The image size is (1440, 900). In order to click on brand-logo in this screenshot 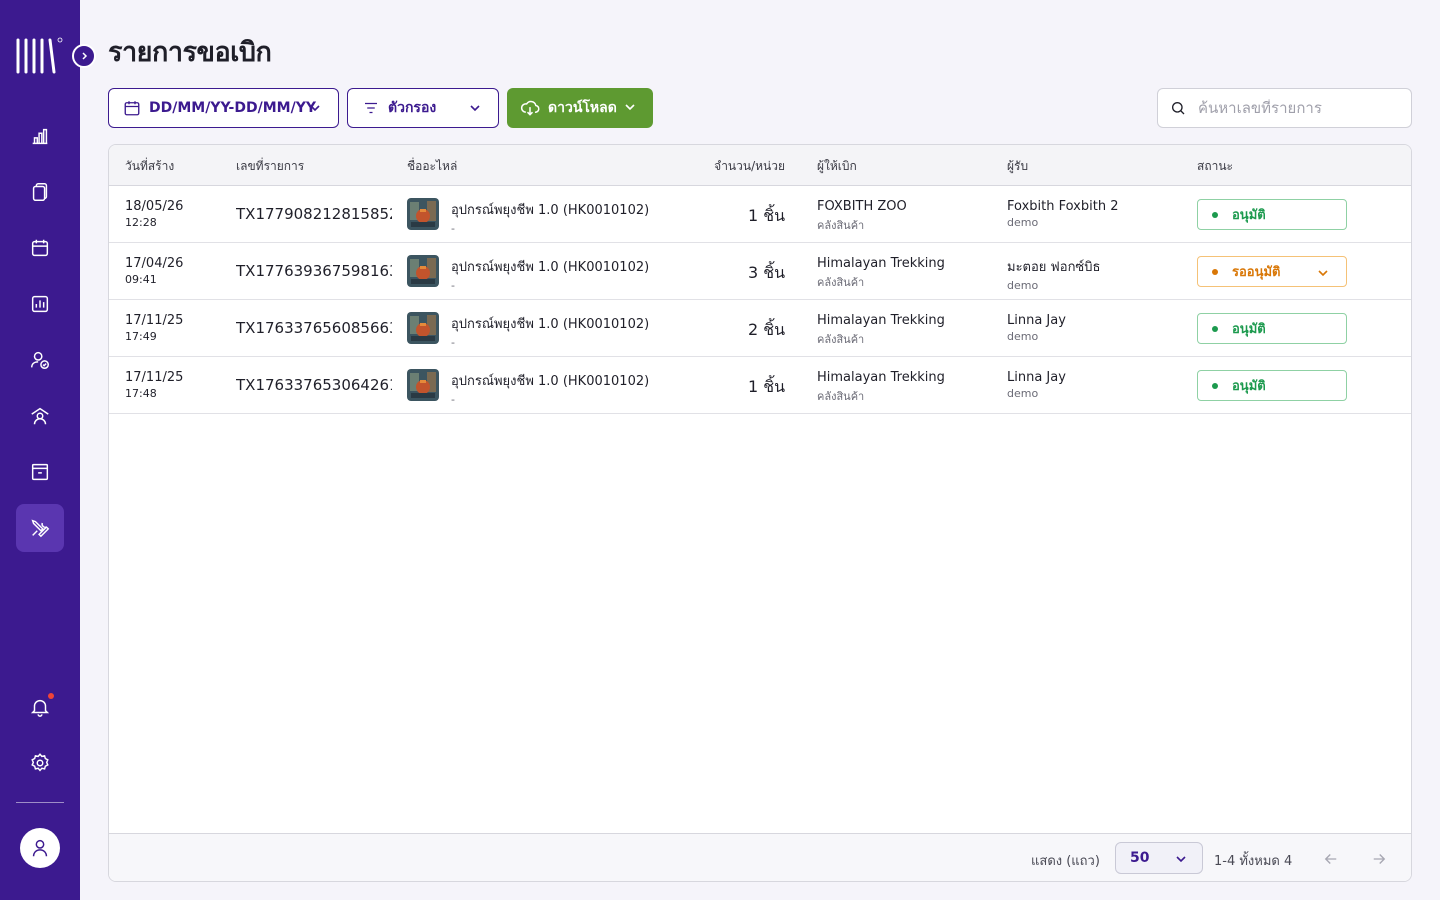, I will do `click(40, 56)`.